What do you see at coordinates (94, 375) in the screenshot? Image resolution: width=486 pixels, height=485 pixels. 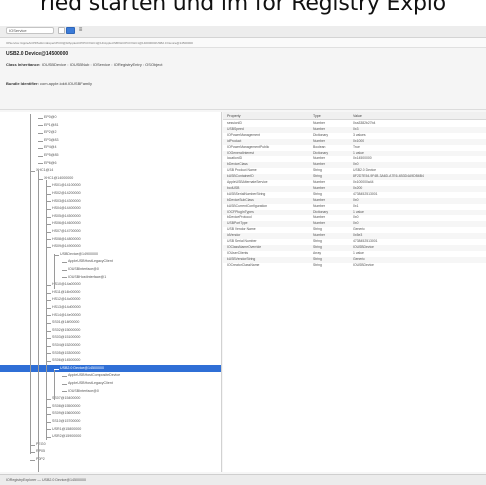 I see `tree-row-label: AppleUSBHostCompositeDevice` at bounding box center [94, 375].